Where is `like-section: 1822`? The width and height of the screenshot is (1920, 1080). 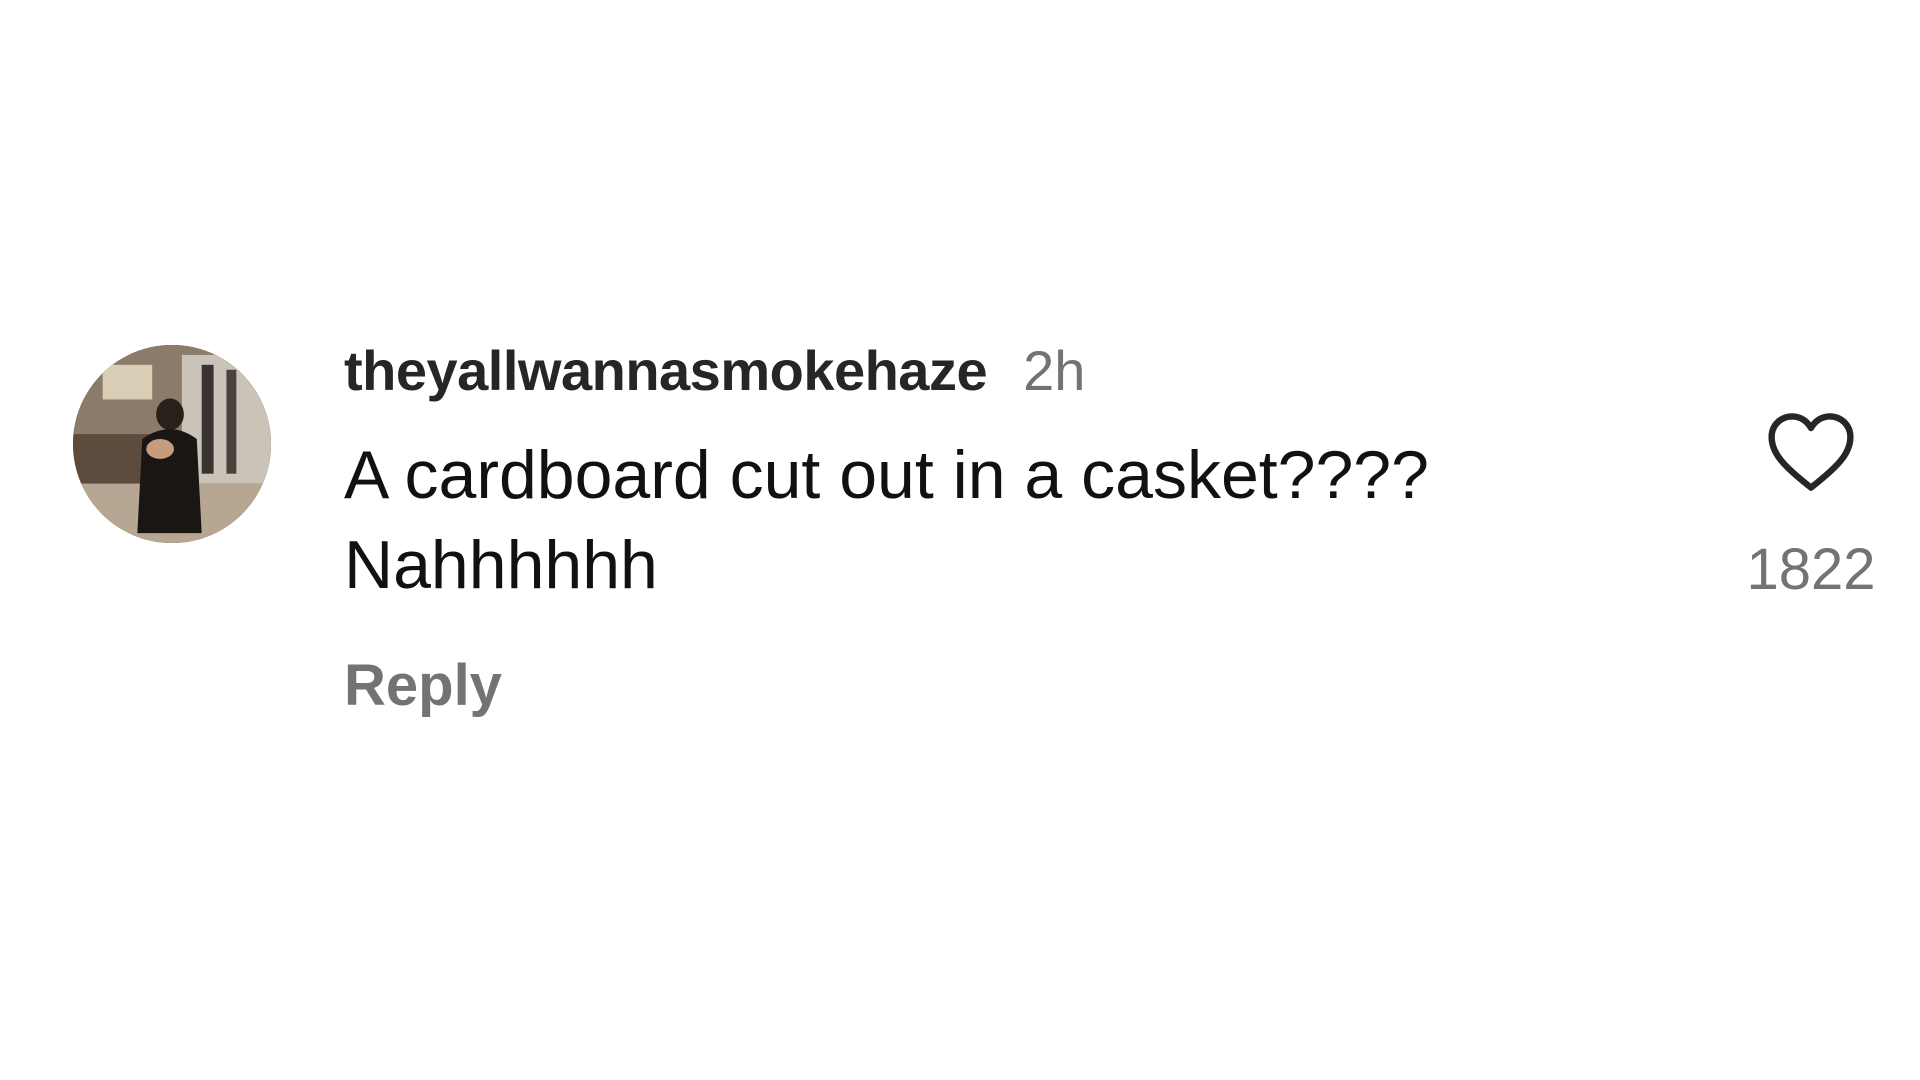
like-section: 1822 is located at coordinates (1811, 506).